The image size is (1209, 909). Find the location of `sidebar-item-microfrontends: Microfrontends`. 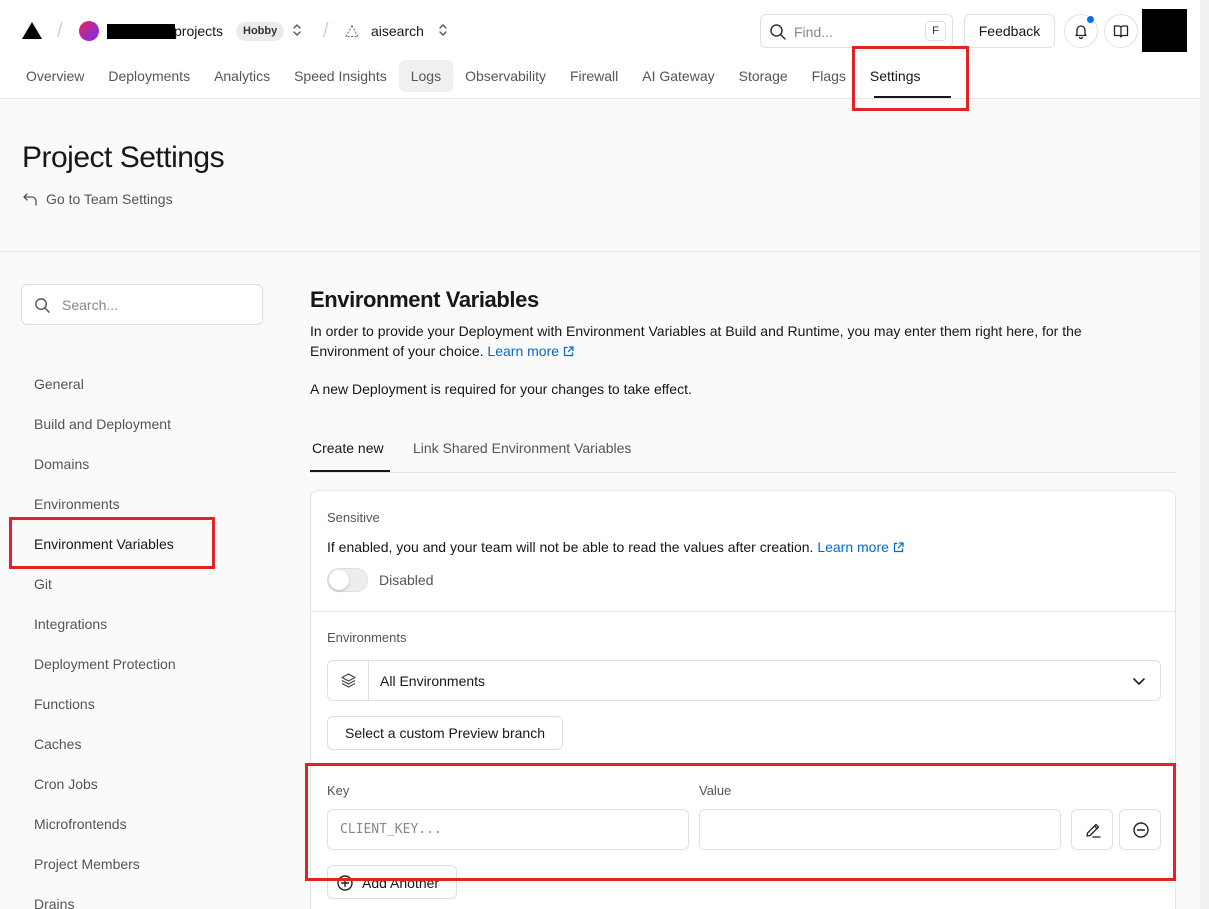

sidebar-item-microfrontends: Microfrontends is located at coordinates (80, 824).